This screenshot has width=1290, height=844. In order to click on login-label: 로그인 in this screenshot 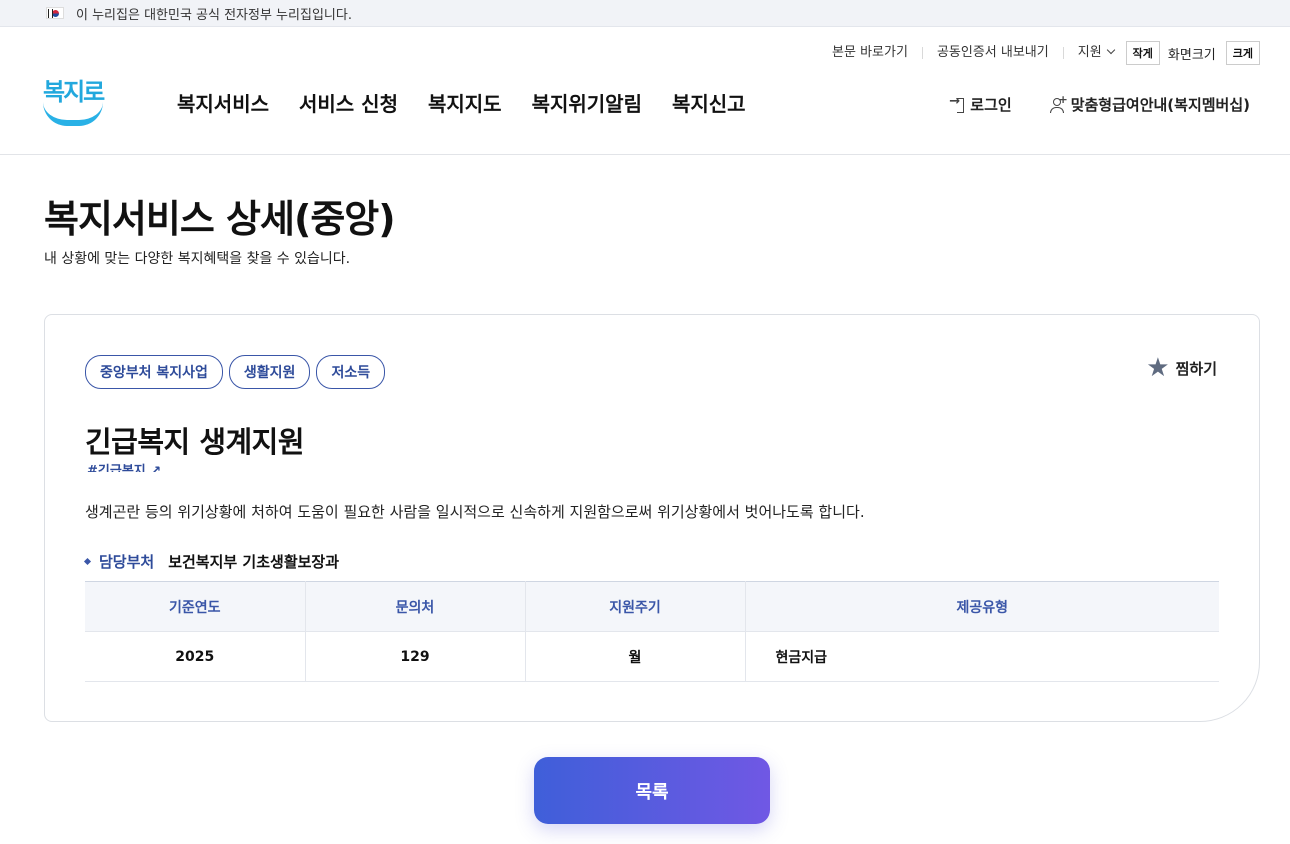, I will do `click(991, 105)`.